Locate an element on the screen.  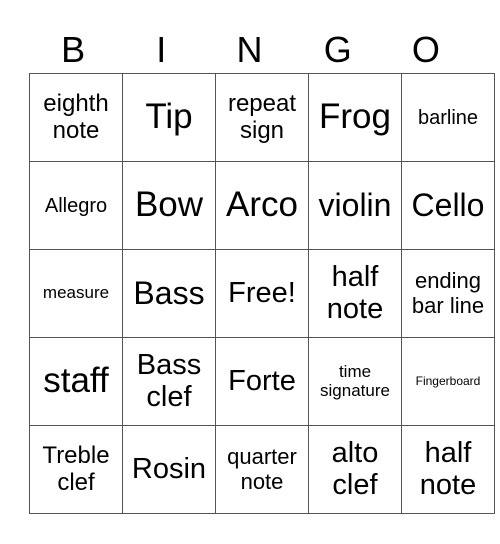
header-letter-n: N is located at coordinates (249, 49).